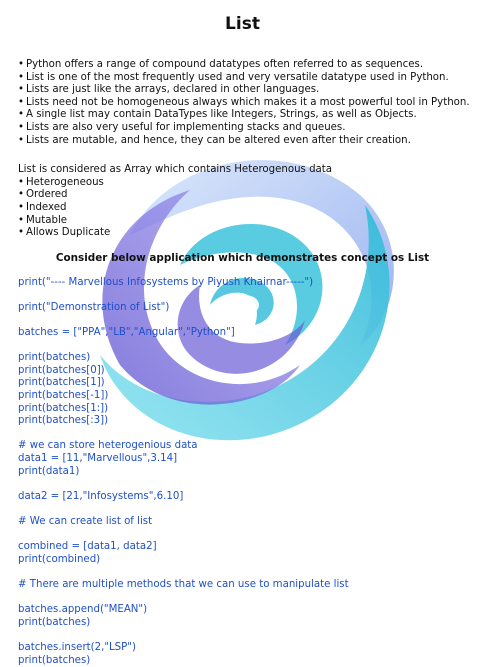 Image resolution: width=485 pixels, height=667 pixels. I want to click on code-line: print(data1), so click(49, 471).